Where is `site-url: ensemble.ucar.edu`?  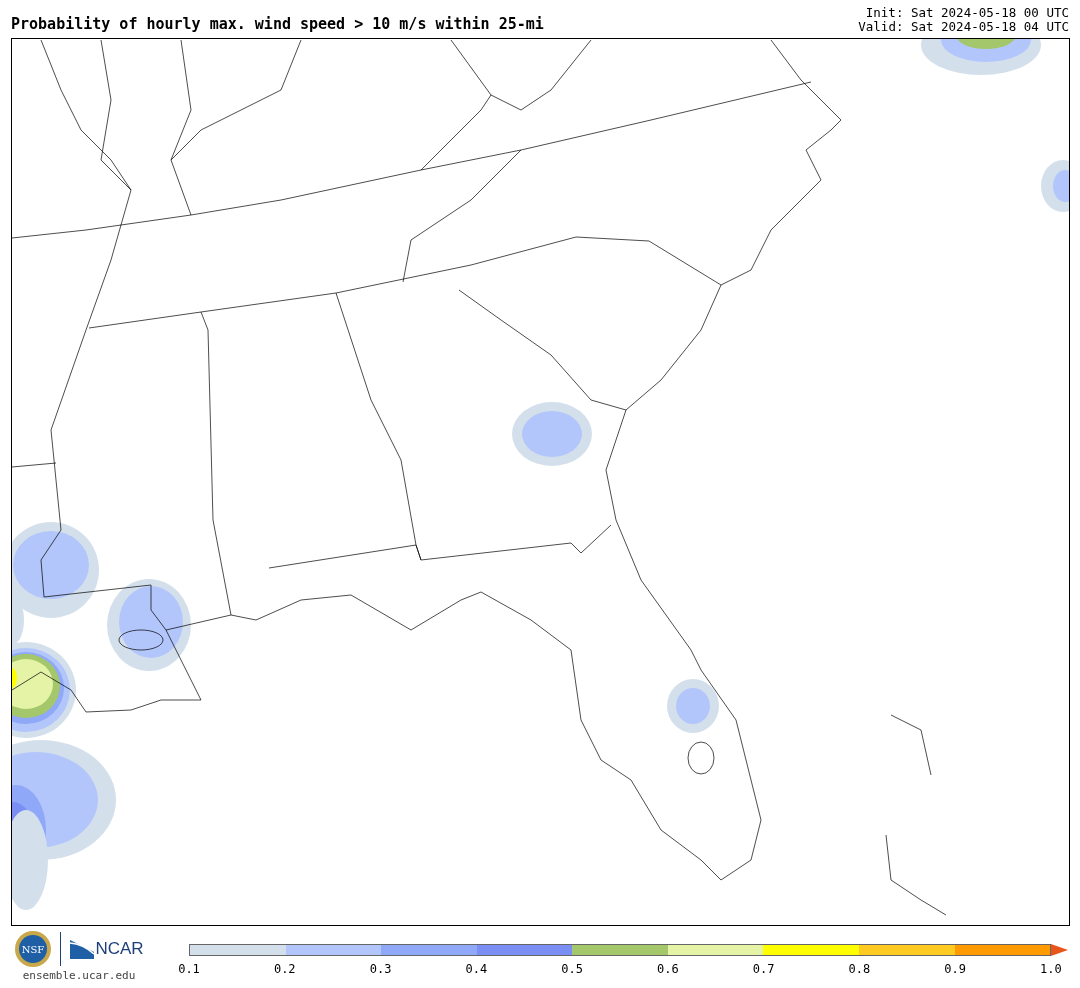 site-url: ensemble.ucar.edu is located at coordinates (79, 976).